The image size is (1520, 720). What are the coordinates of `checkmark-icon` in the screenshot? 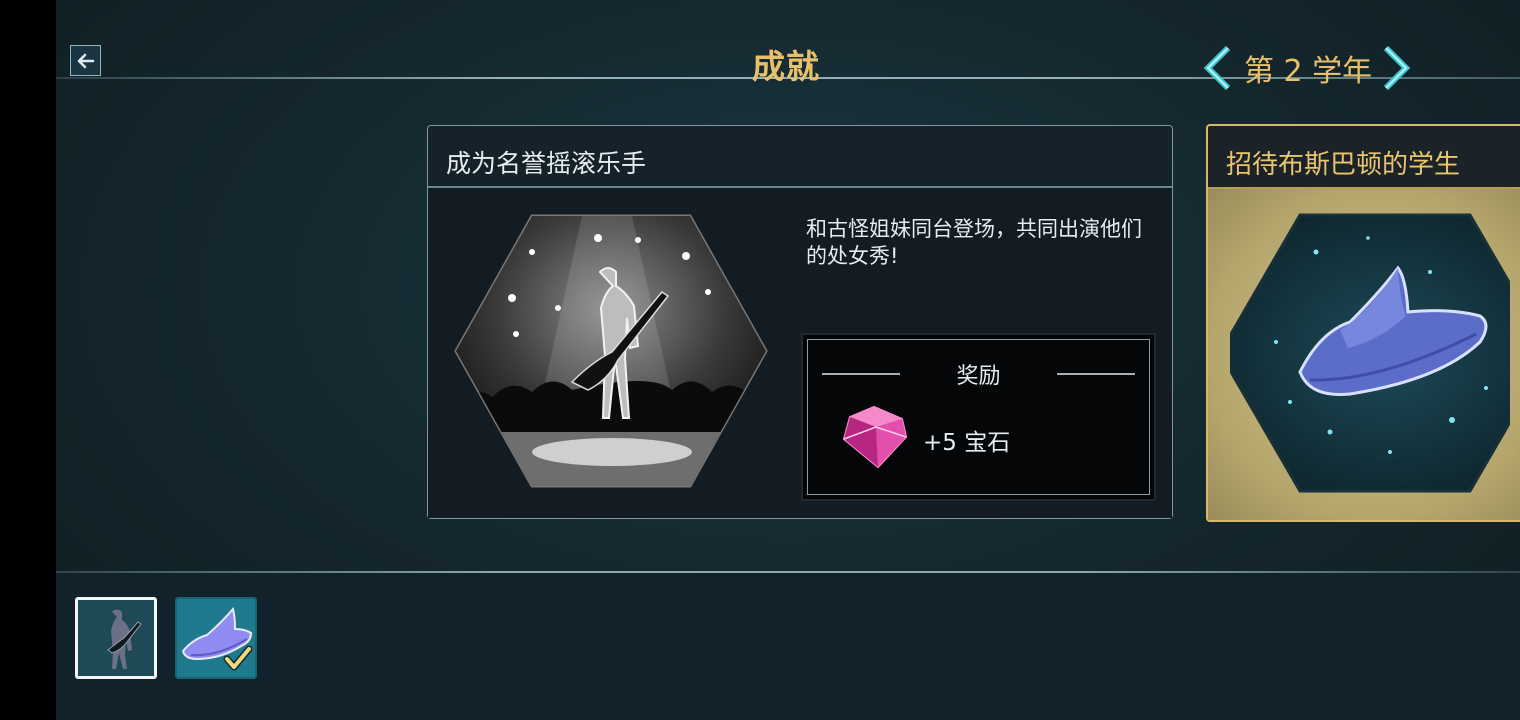 It's located at (238, 658).